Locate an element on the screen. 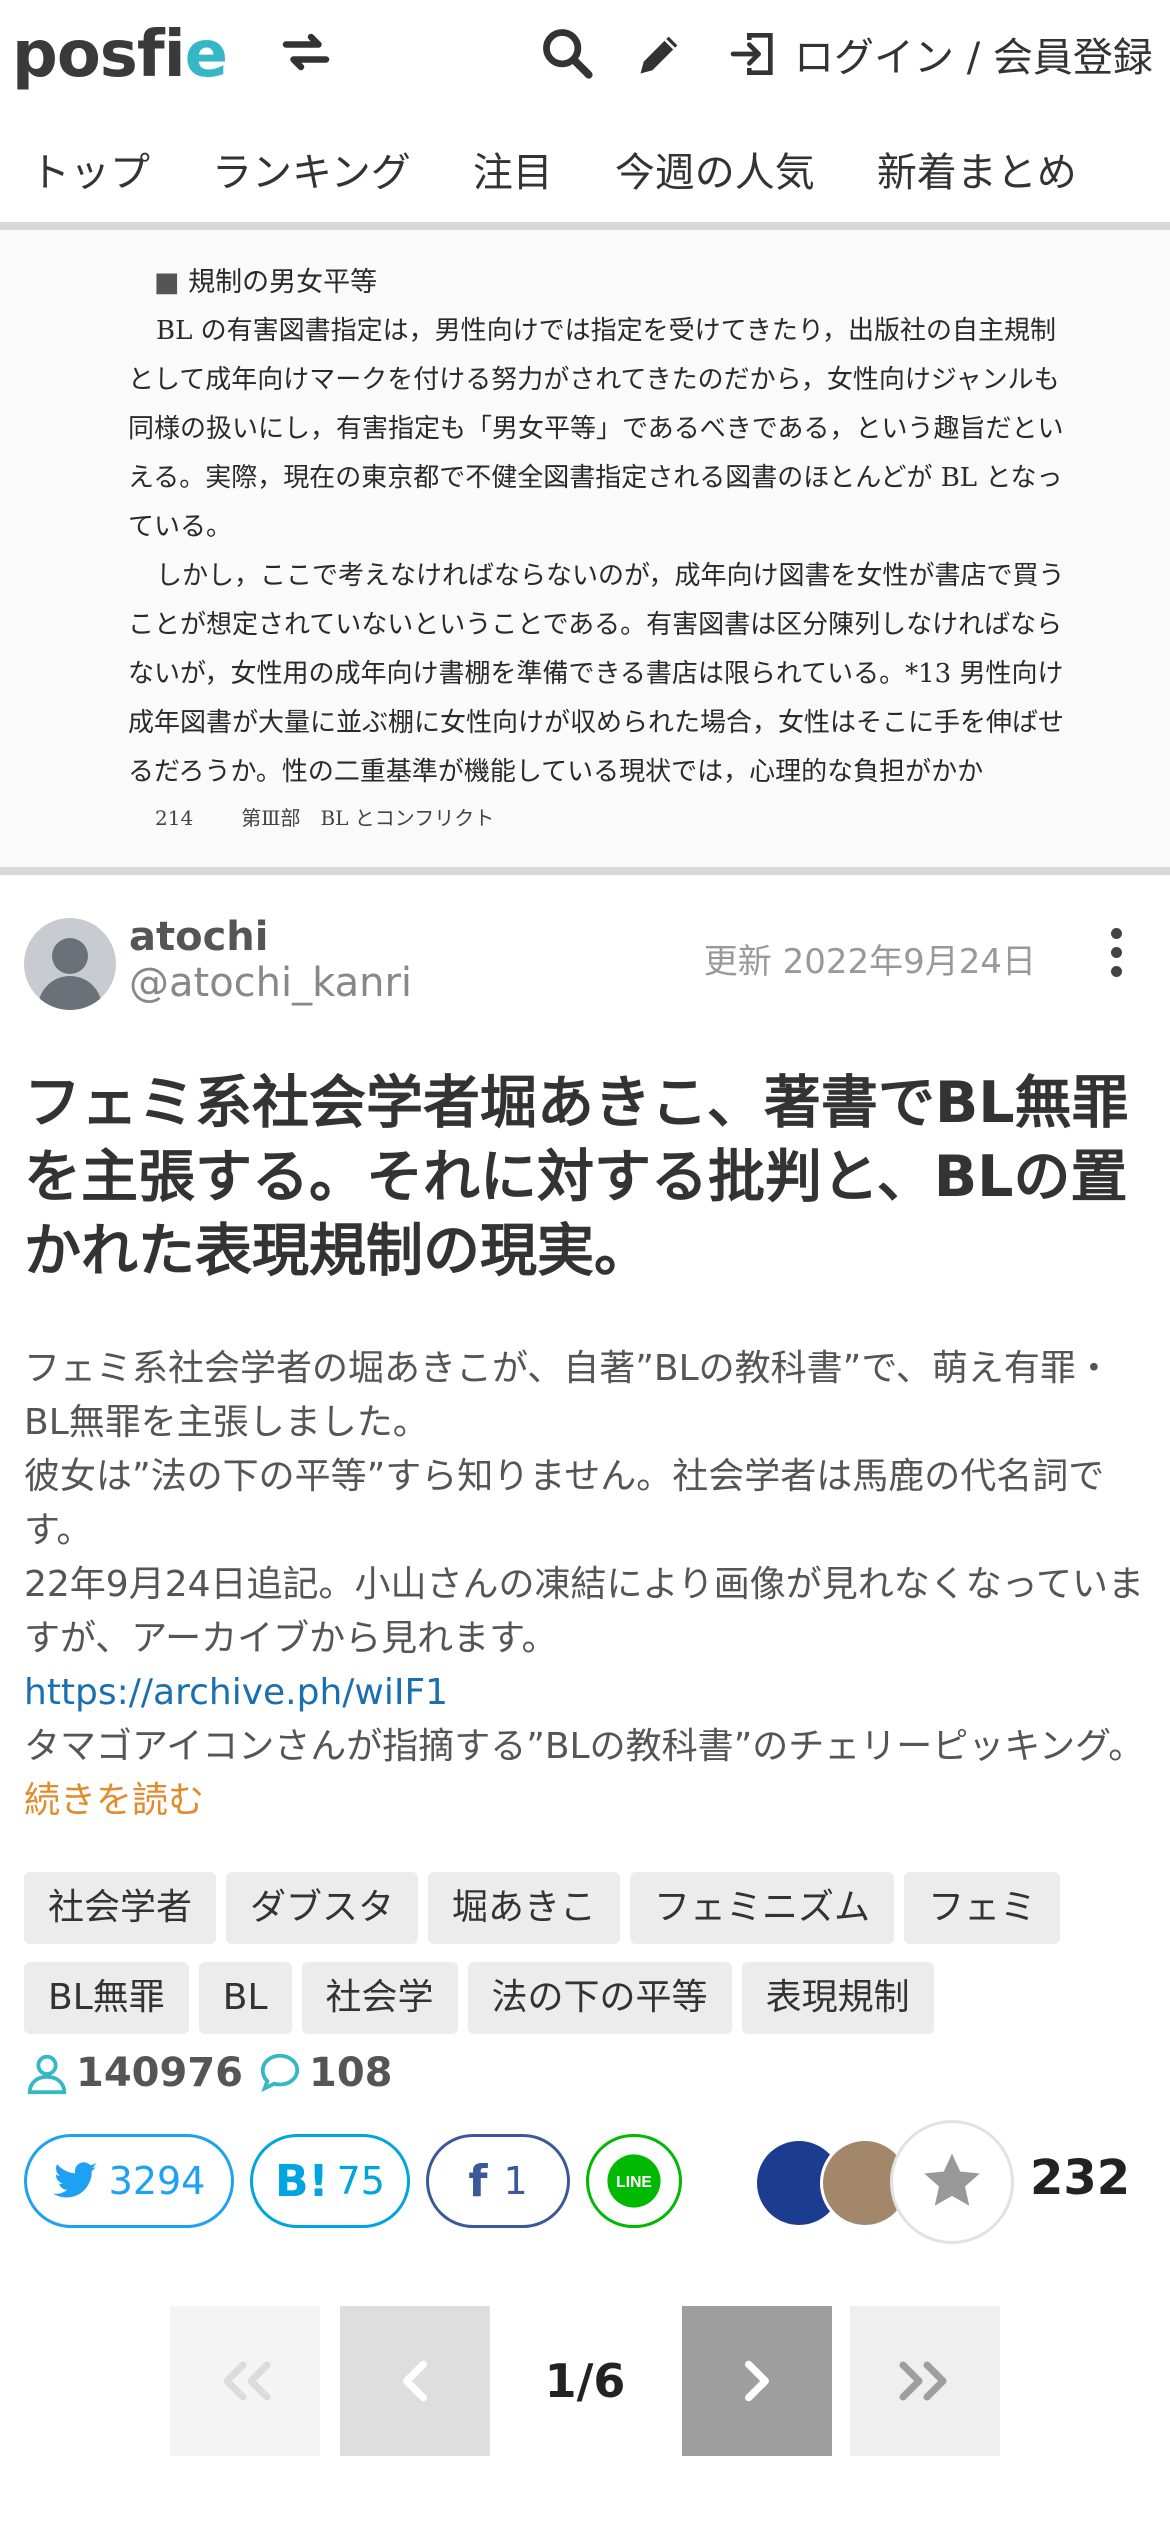 Image resolution: width=1170 pixels, height=2532 pixels. login-label: ログイン / 会員登録 is located at coordinates (973, 58).